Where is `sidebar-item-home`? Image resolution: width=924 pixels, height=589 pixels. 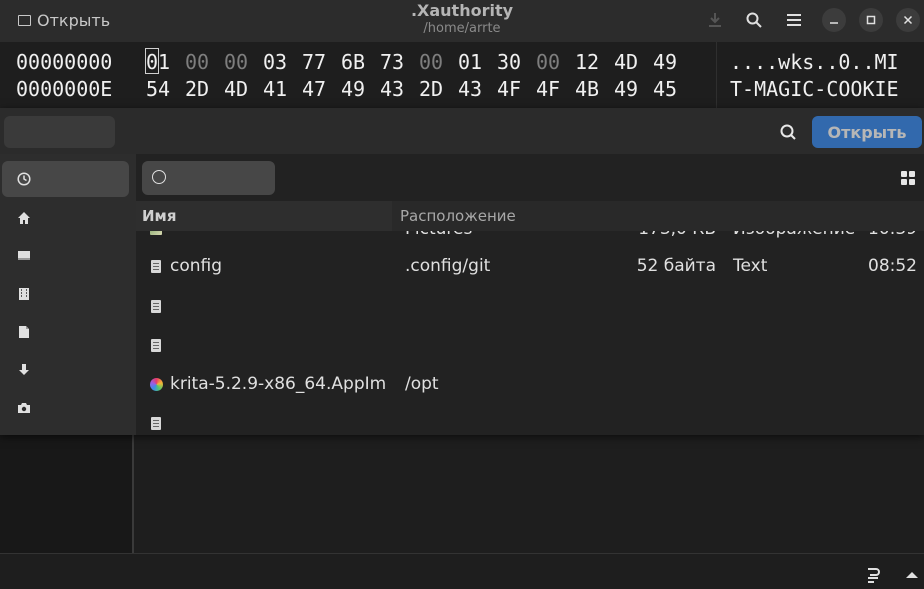
sidebar-item-home is located at coordinates (65, 218).